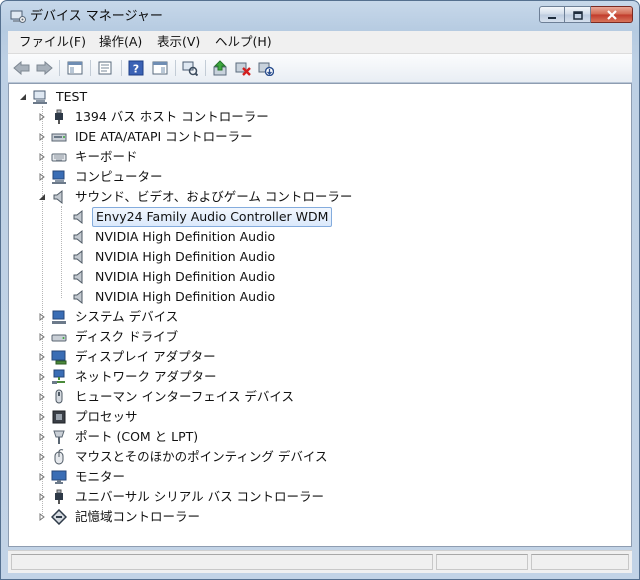  I want to click on close-button, so click(612, 14).